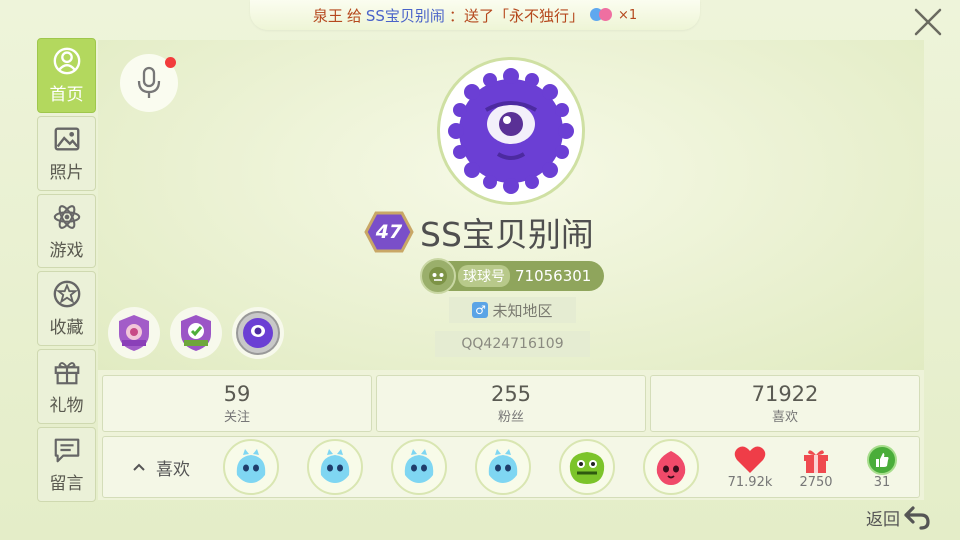 This screenshot has width=960, height=540. I want to click on stat-value: 255, so click(511, 394).